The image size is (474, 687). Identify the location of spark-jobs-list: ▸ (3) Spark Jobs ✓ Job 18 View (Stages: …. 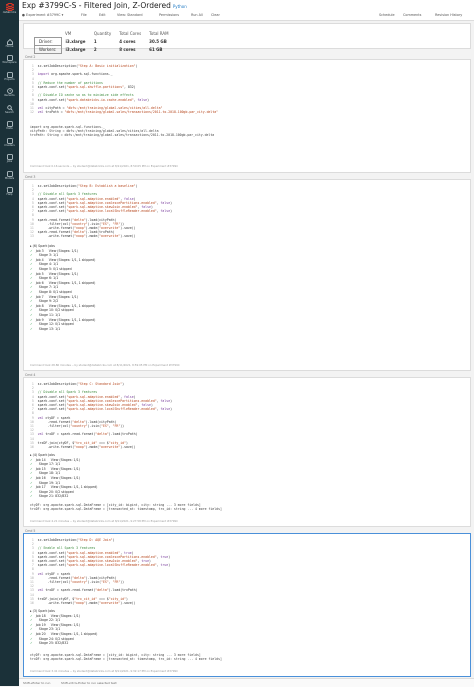
(63, 627).